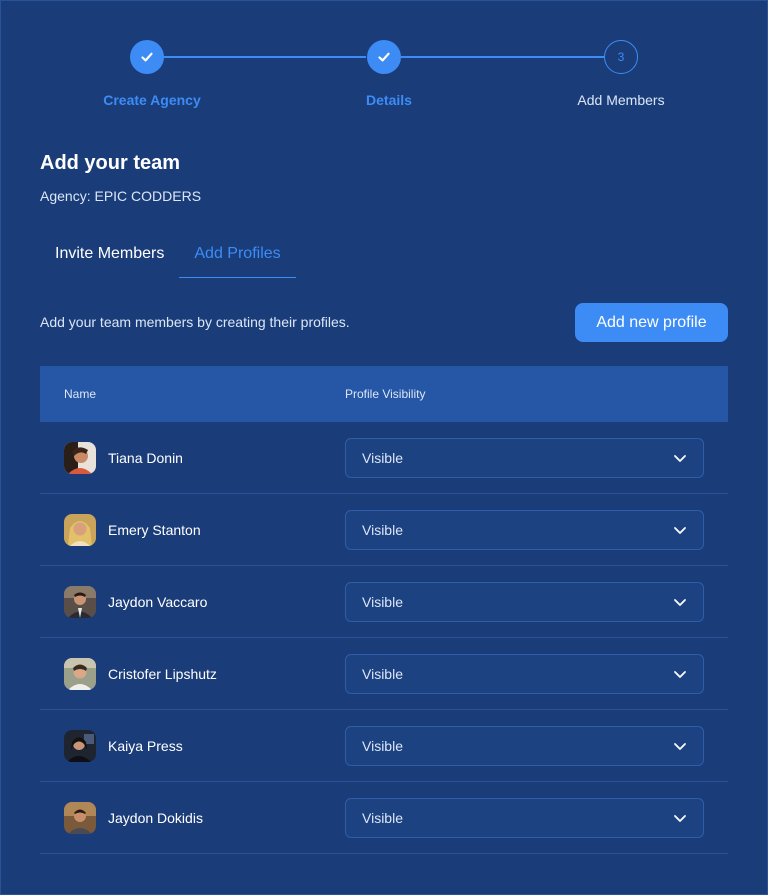 The image size is (768, 895). I want to click on name-cell: Cristofer Lipshutz, so click(192, 673).